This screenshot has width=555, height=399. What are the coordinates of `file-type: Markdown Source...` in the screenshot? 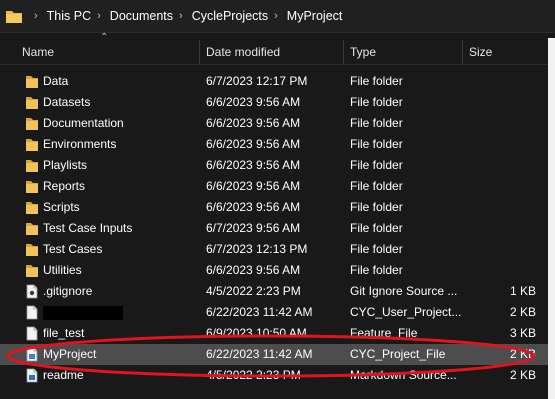 It's located at (403, 375).